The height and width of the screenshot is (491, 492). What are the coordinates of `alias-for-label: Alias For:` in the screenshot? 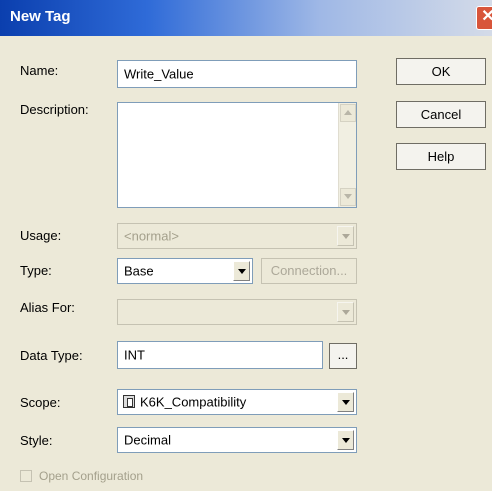 It's located at (47, 307).